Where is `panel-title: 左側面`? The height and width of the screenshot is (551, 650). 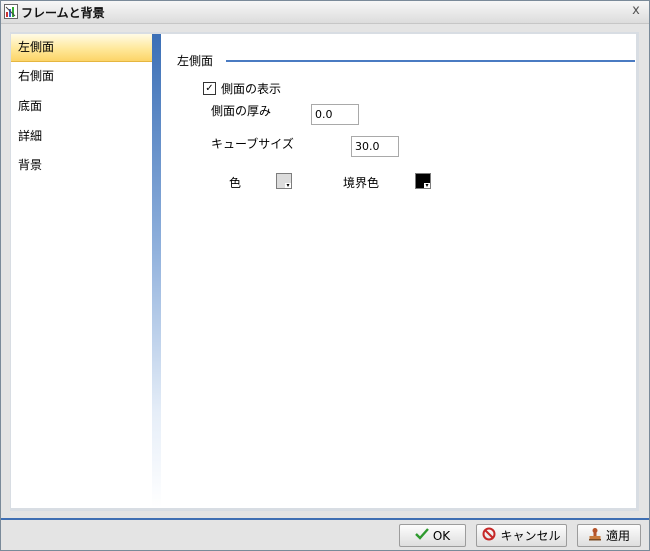 panel-title: 左側面 is located at coordinates (195, 61).